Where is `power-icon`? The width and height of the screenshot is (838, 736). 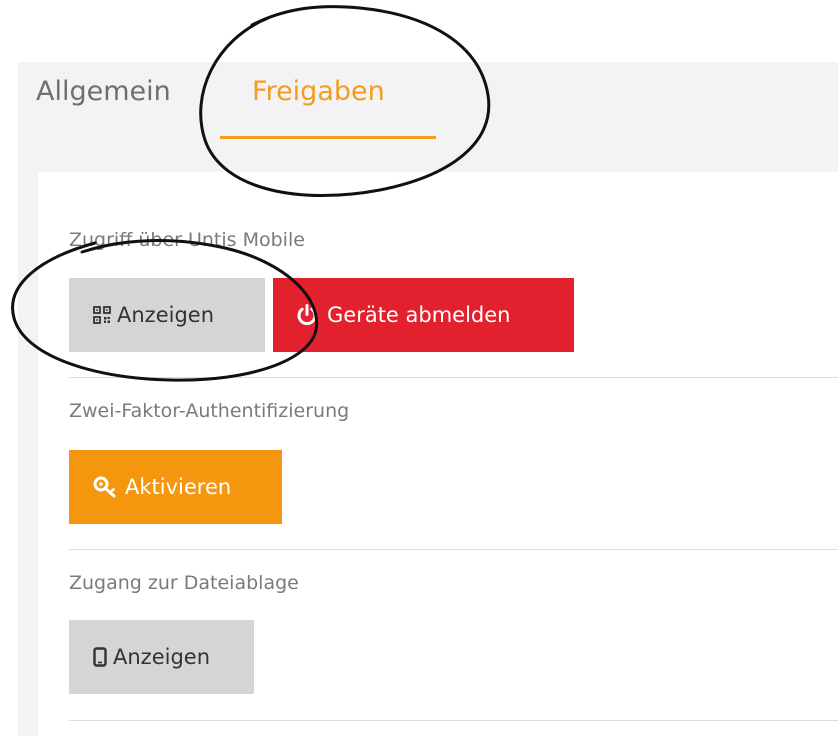 power-icon is located at coordinates (307, 315).